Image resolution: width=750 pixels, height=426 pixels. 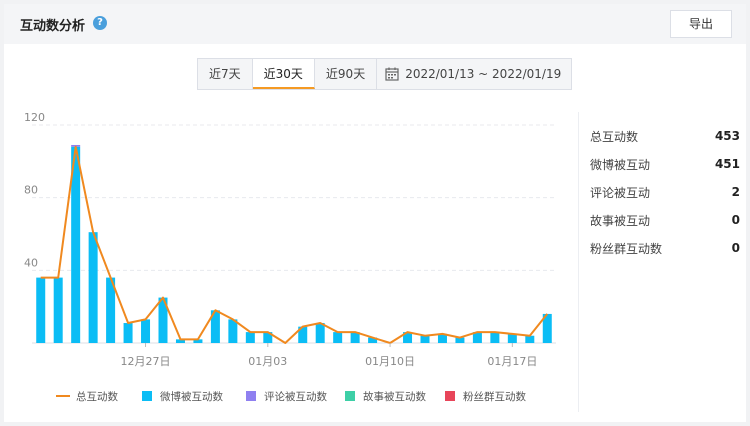 What do you see at coordinates (614, 136) in the screenshot?
I see `stat-label: 总互动数` at bounding box center [614, 136].